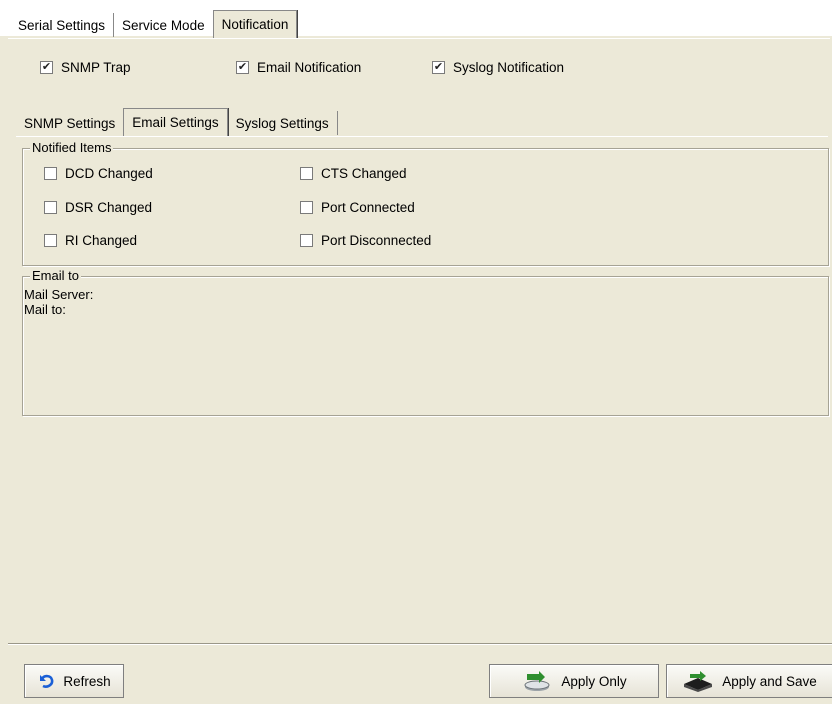 Image resolution: width=832 pixels, height=704 pixels. What do you see at coordinates (368, 207) in the screenshot?
I see `port-connected-label: Port Connected` at bounding box center [368, 207].